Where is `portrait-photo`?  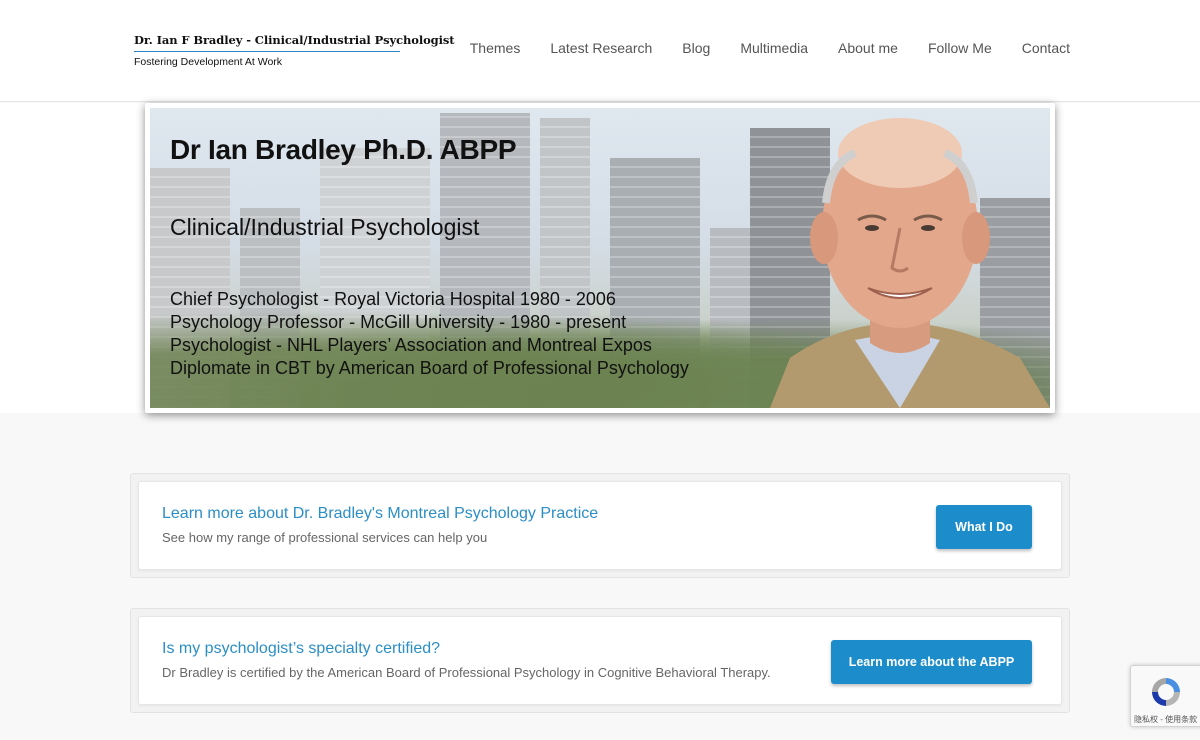
portrait-photo is located at coordinates (910, 263).